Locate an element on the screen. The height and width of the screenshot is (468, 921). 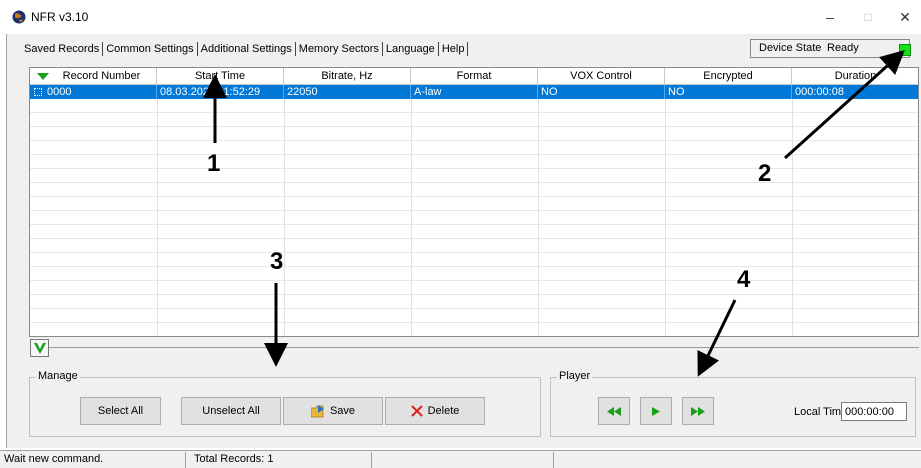
annotation-number-3: 3 is located at coordinates (277, 261).